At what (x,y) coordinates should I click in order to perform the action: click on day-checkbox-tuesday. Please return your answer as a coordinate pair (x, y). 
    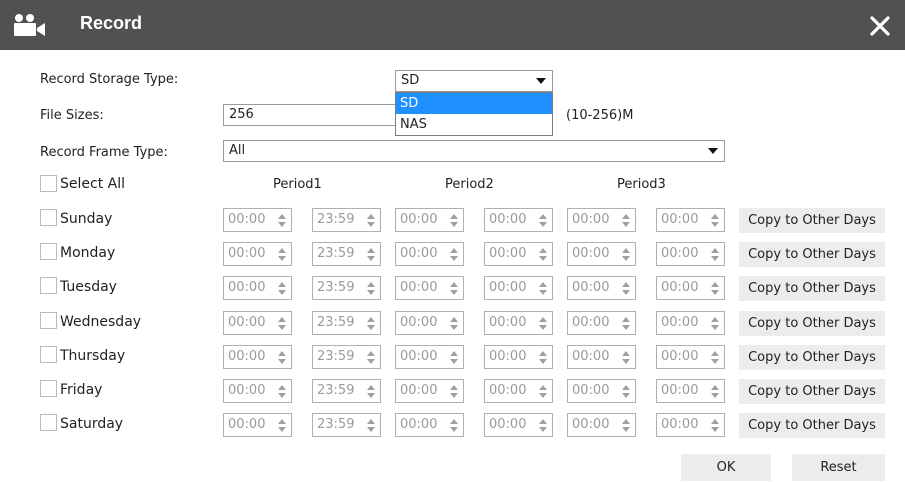
    Looking at the image, I should click on (48, 285).